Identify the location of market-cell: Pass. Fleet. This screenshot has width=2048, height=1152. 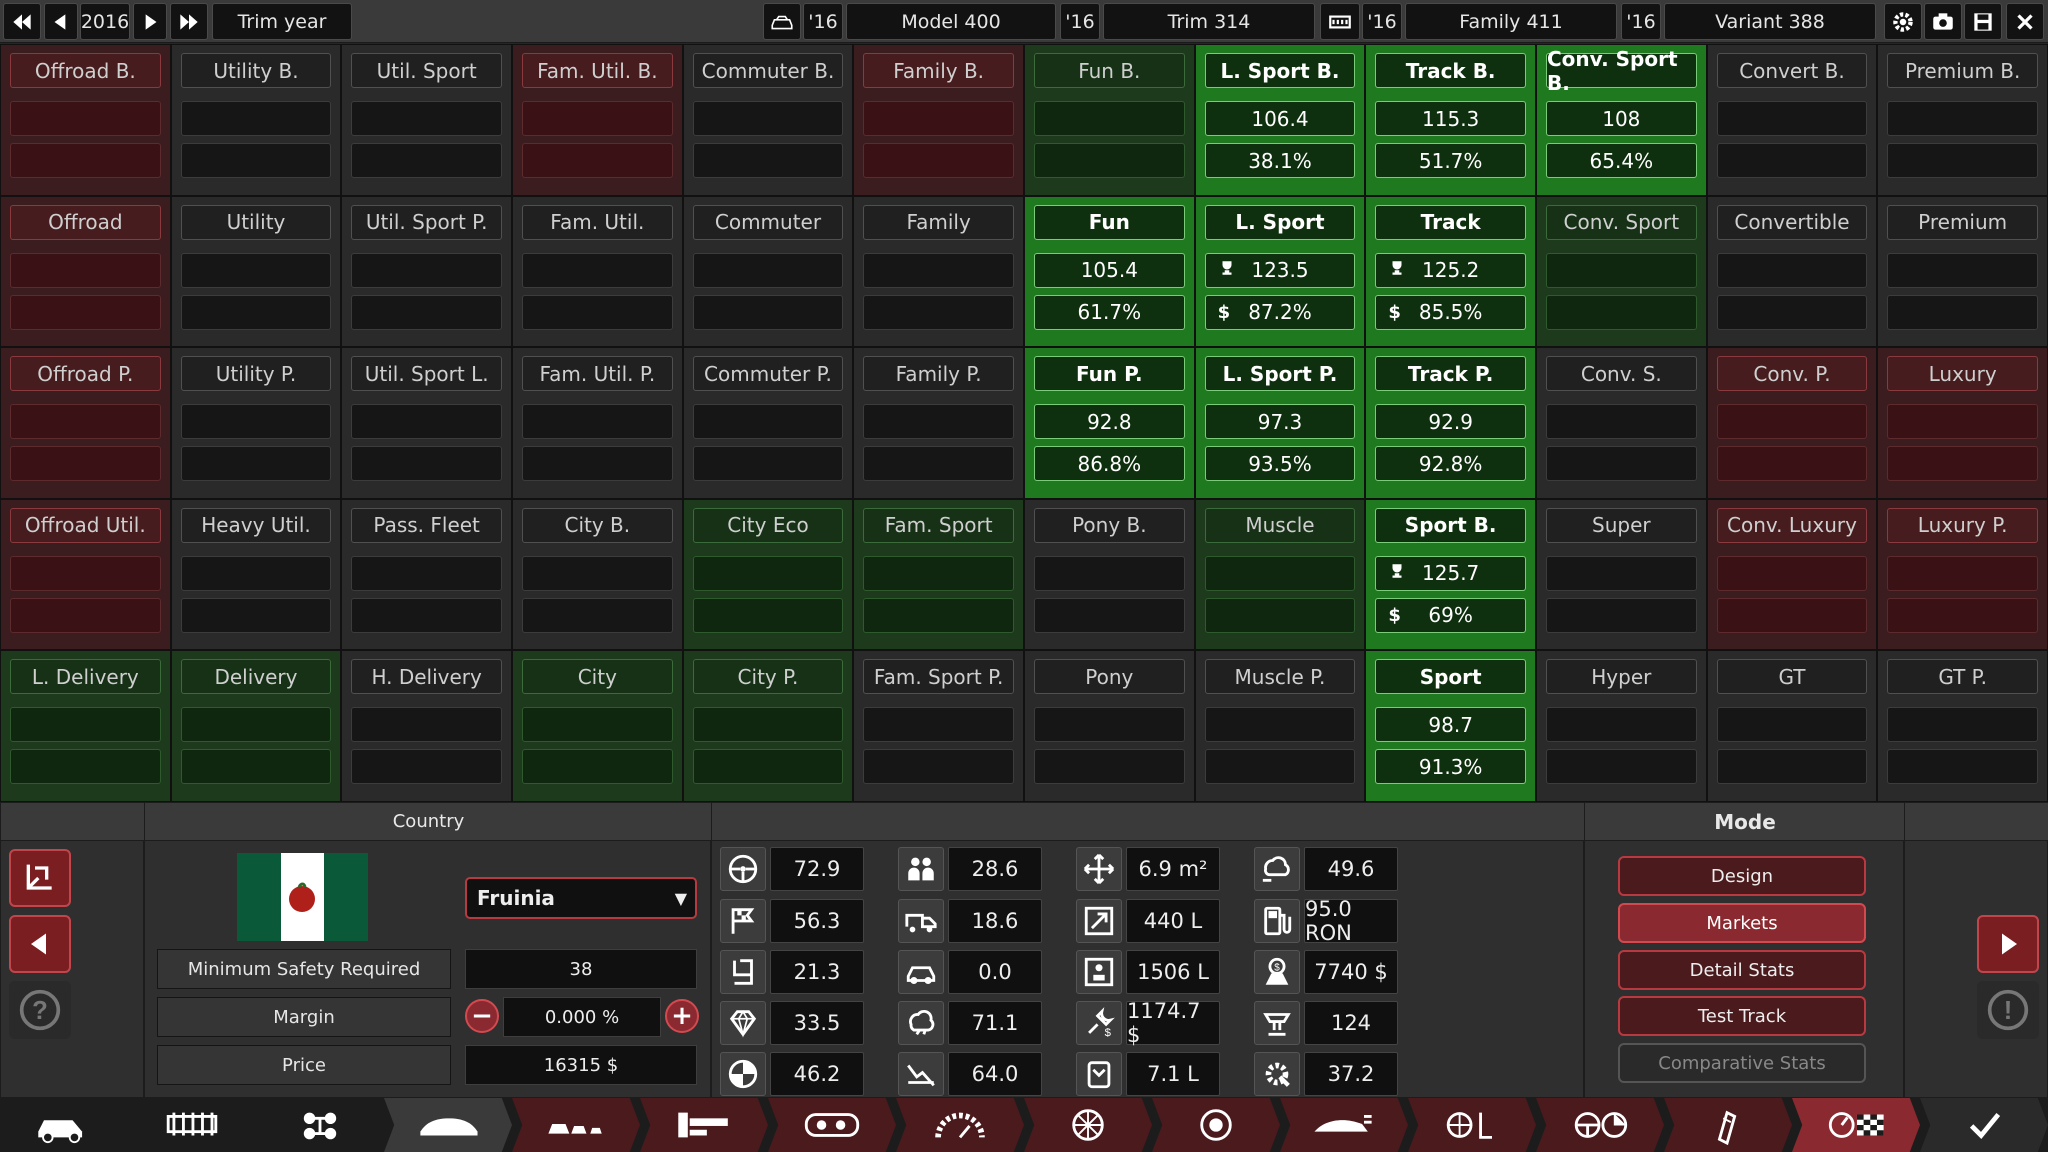
(426, 574).